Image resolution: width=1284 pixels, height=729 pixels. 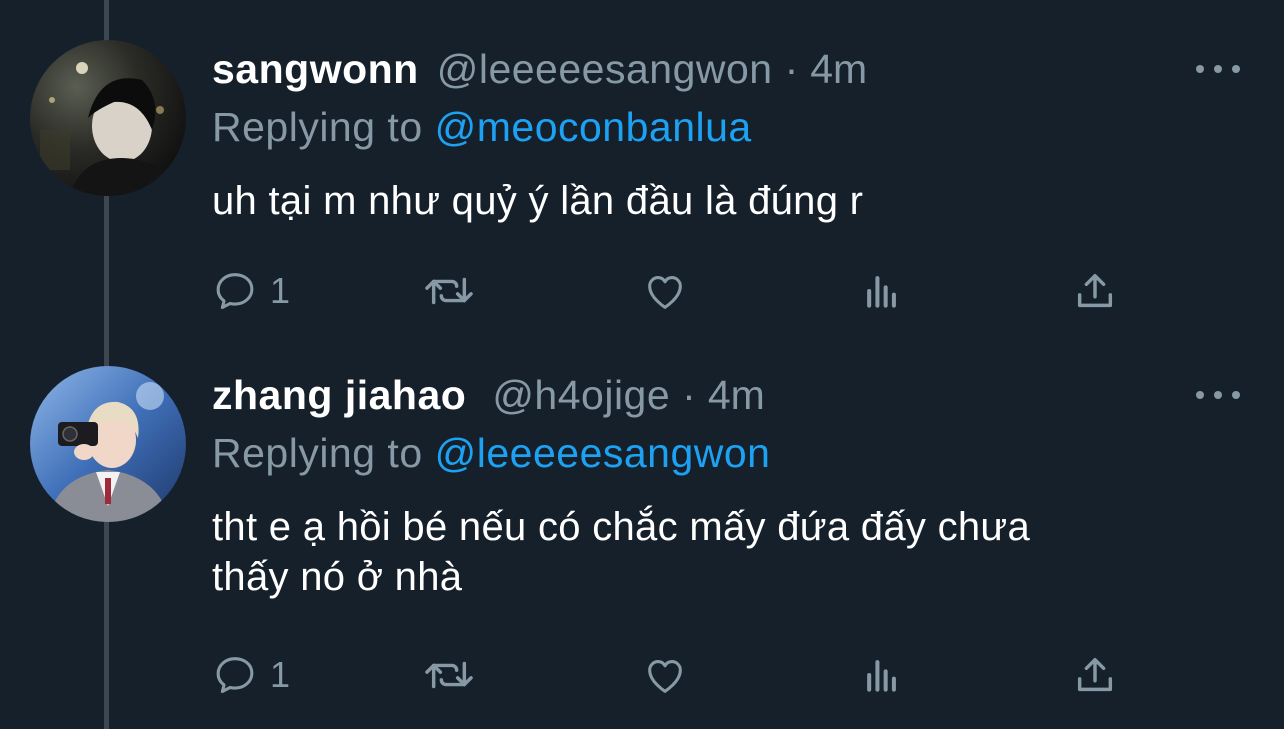 What do you see at coordinates (603, 453) in the screenshot?
I see `reply-mention-link: @leeeeesangwon` at bounding box center [603, 453].